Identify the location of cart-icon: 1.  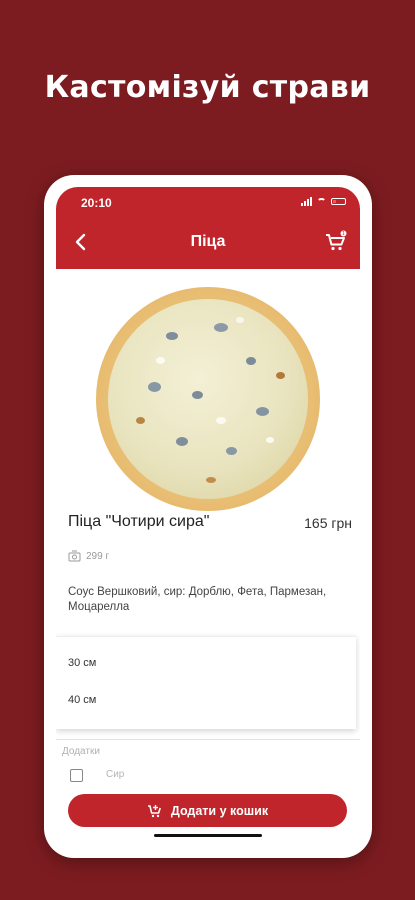
(336, 240).